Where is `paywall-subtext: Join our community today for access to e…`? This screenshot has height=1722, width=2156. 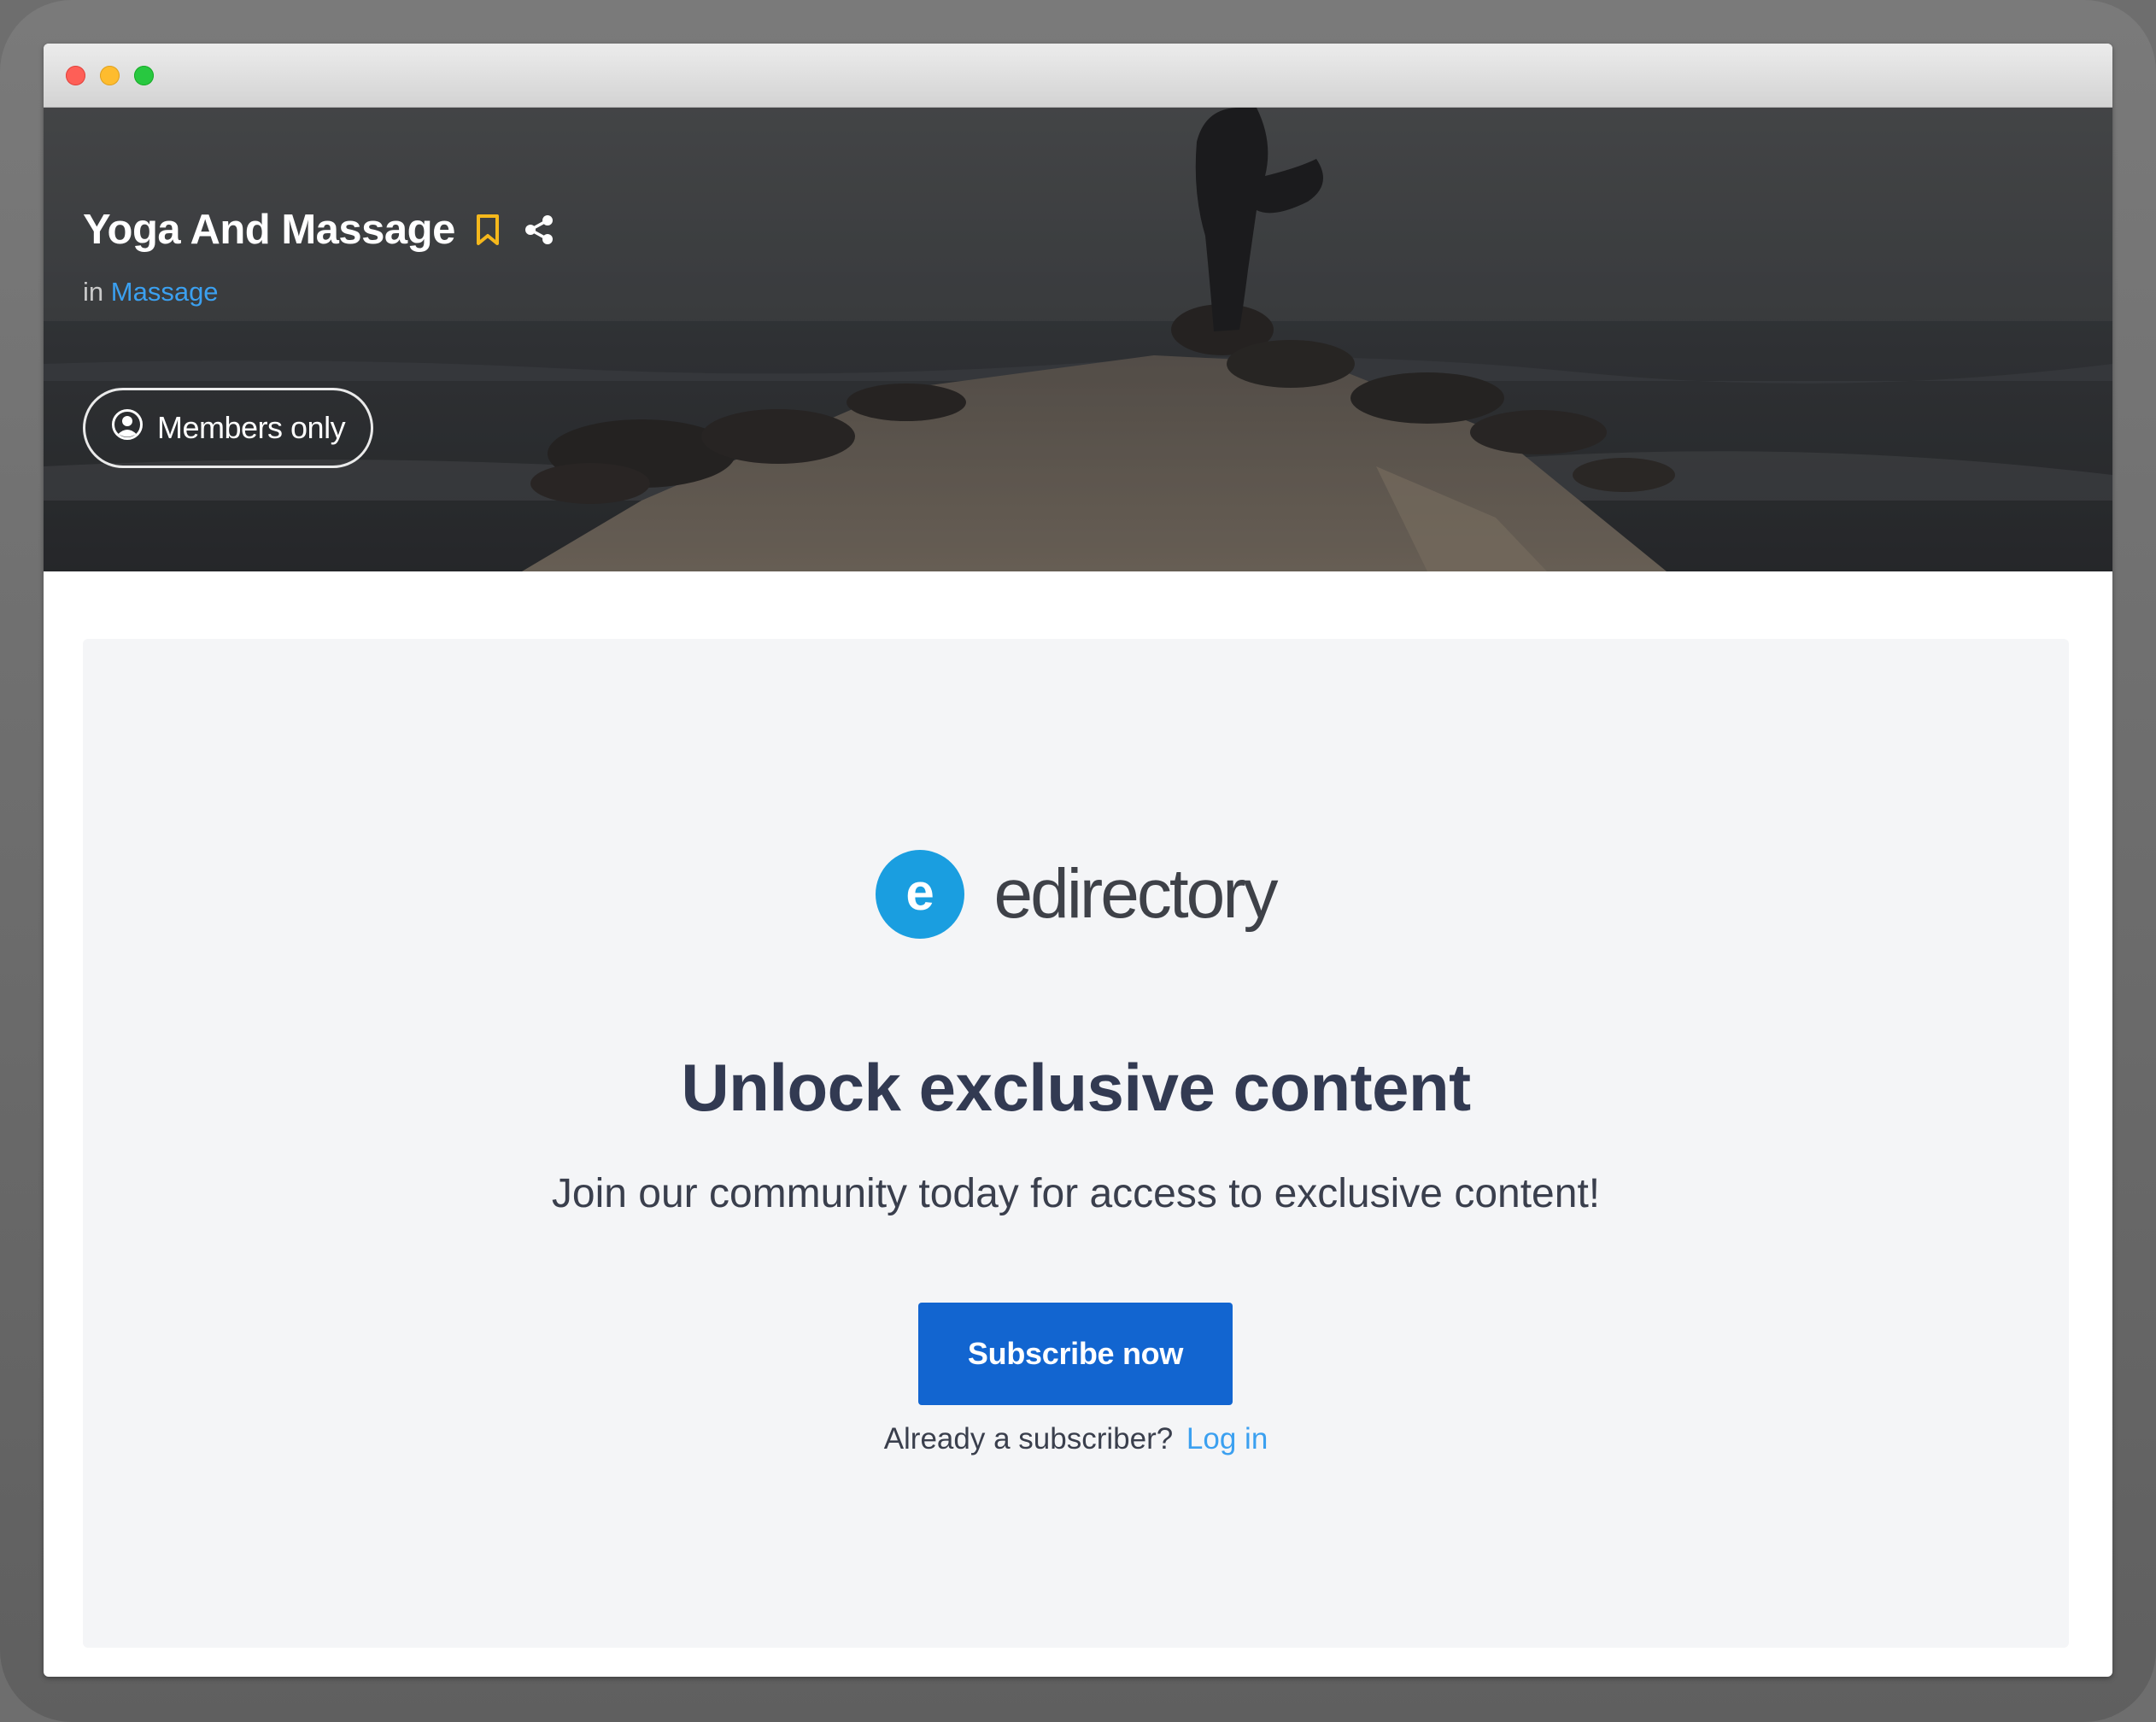
paywall-subtext: Join our community today for access to e… is located at coordinates (1076, 1193).